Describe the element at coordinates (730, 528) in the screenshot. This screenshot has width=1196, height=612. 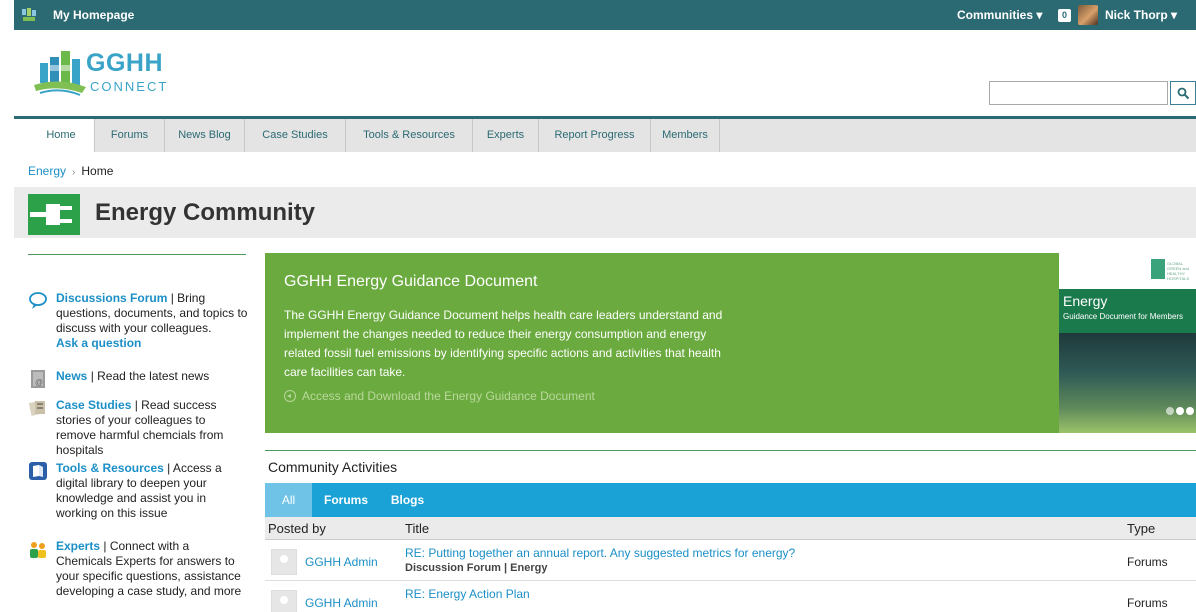
I see `activities-table-header: Posted by Title Type` at that location.